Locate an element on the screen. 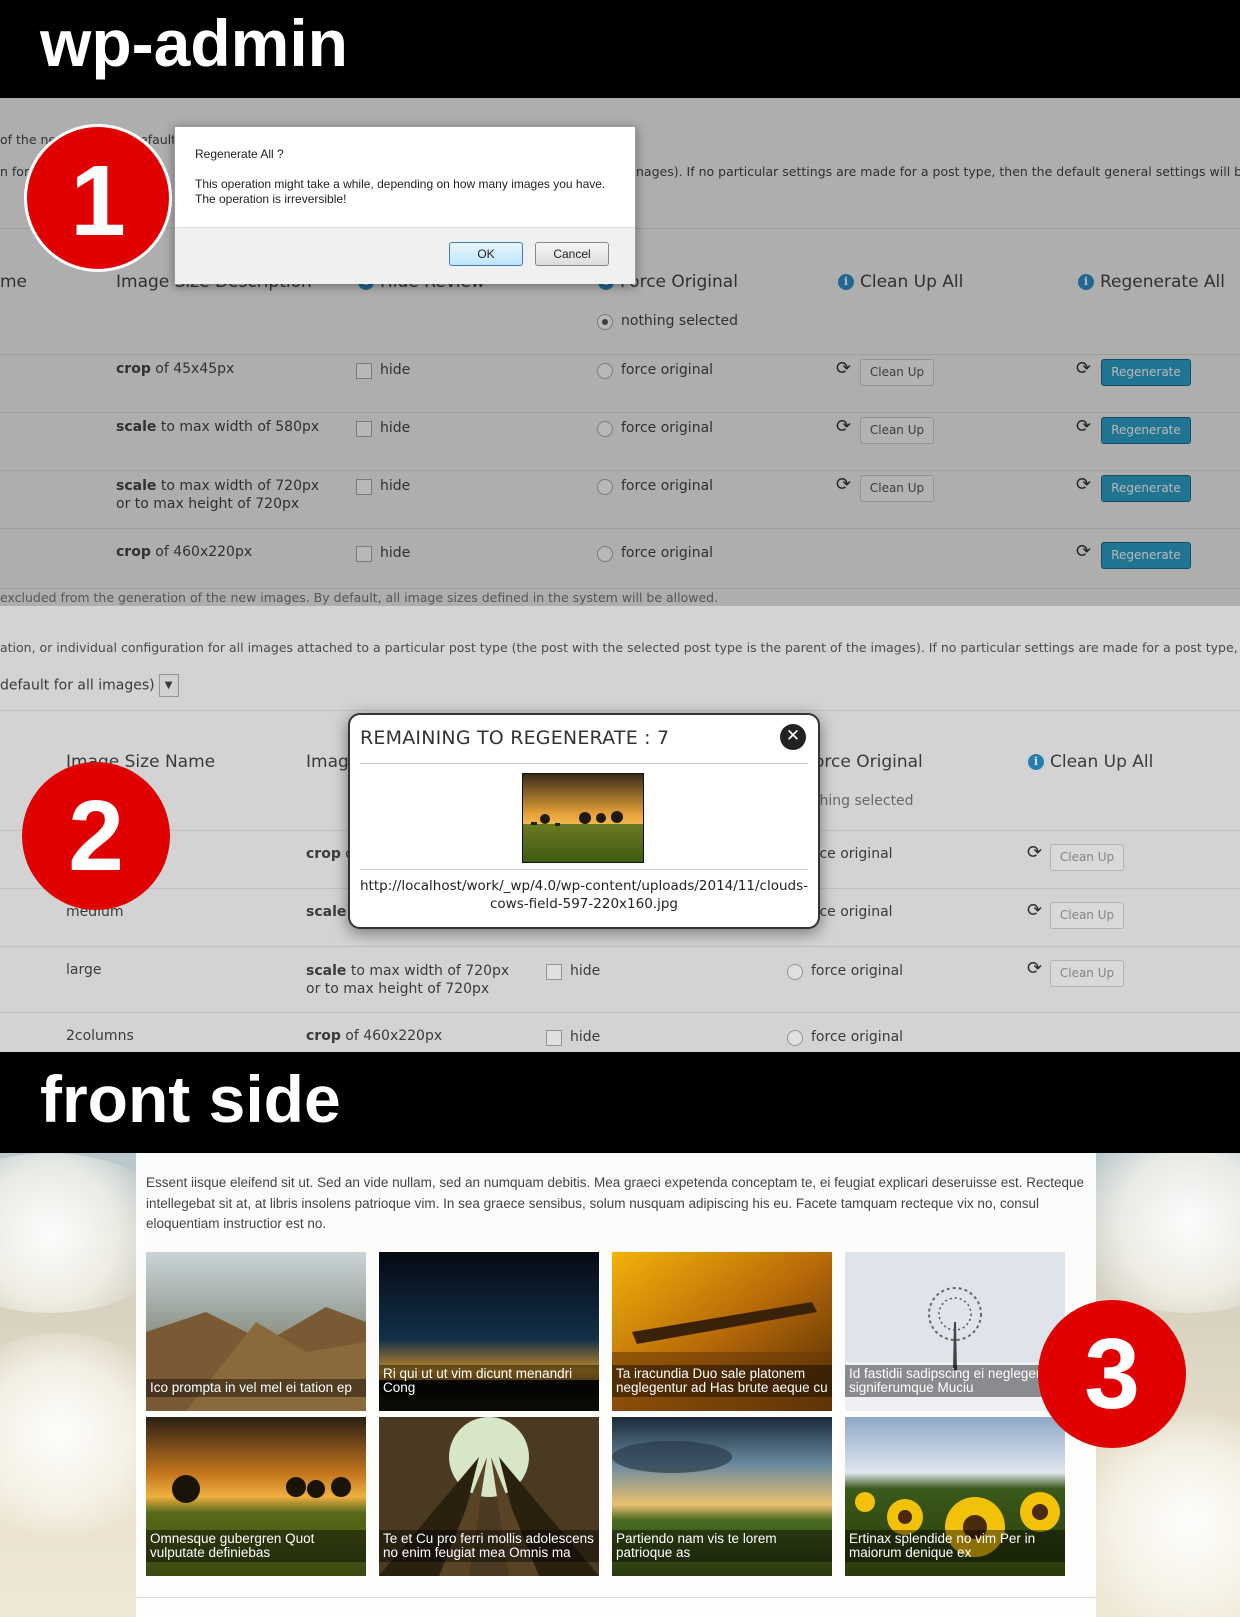  tile-caption: Ico prompta in vel mel ei tation ep is located at coordinates (256, 1388).